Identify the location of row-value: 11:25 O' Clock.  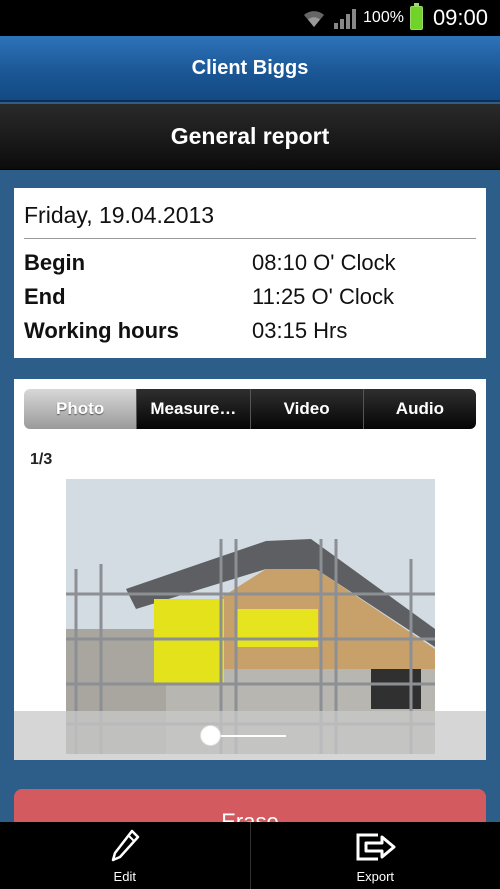
(323, 296).